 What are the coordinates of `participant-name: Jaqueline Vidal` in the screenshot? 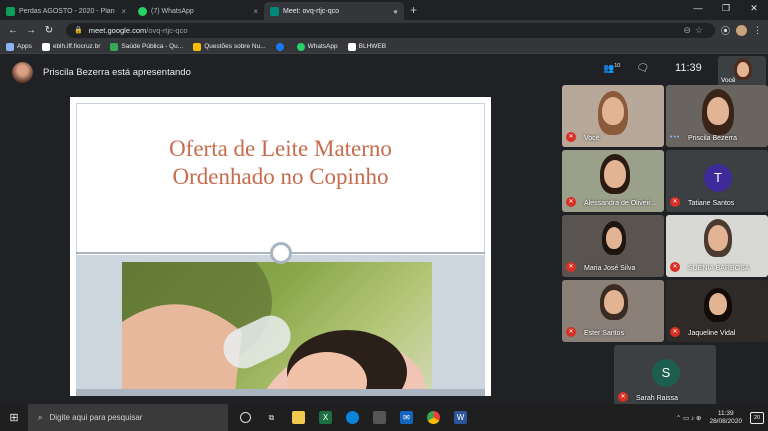 It's located at (712, 333).